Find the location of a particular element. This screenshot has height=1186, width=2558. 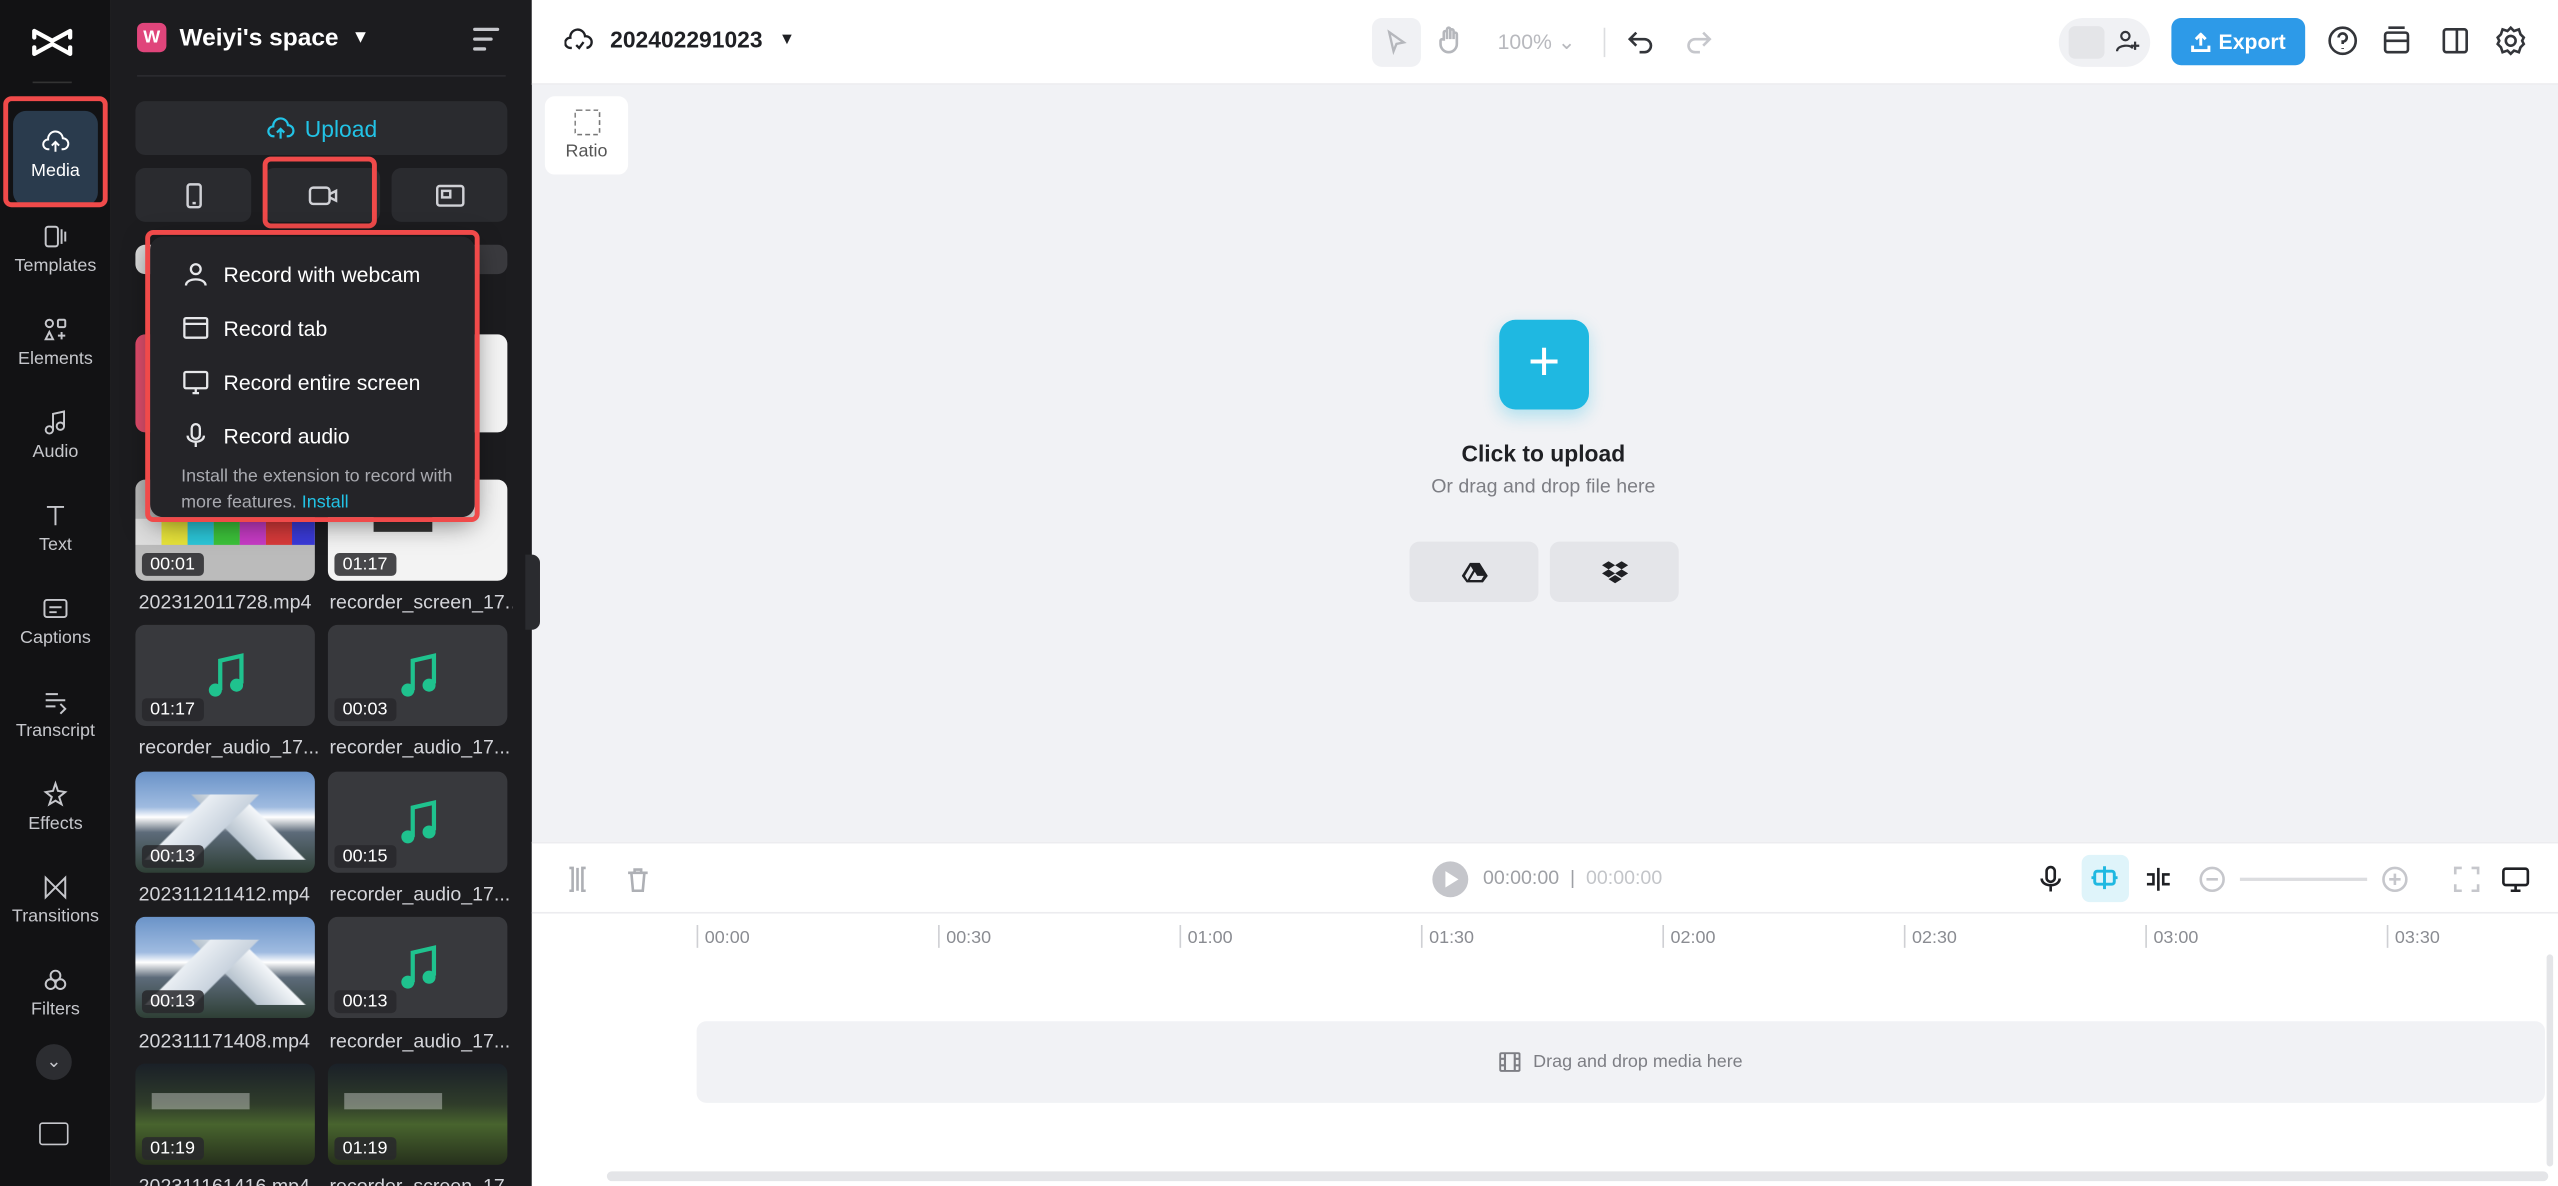

top-bar: 202402291023 ▼ 100% ⌄ Export is located at coordinates (1544, 42).